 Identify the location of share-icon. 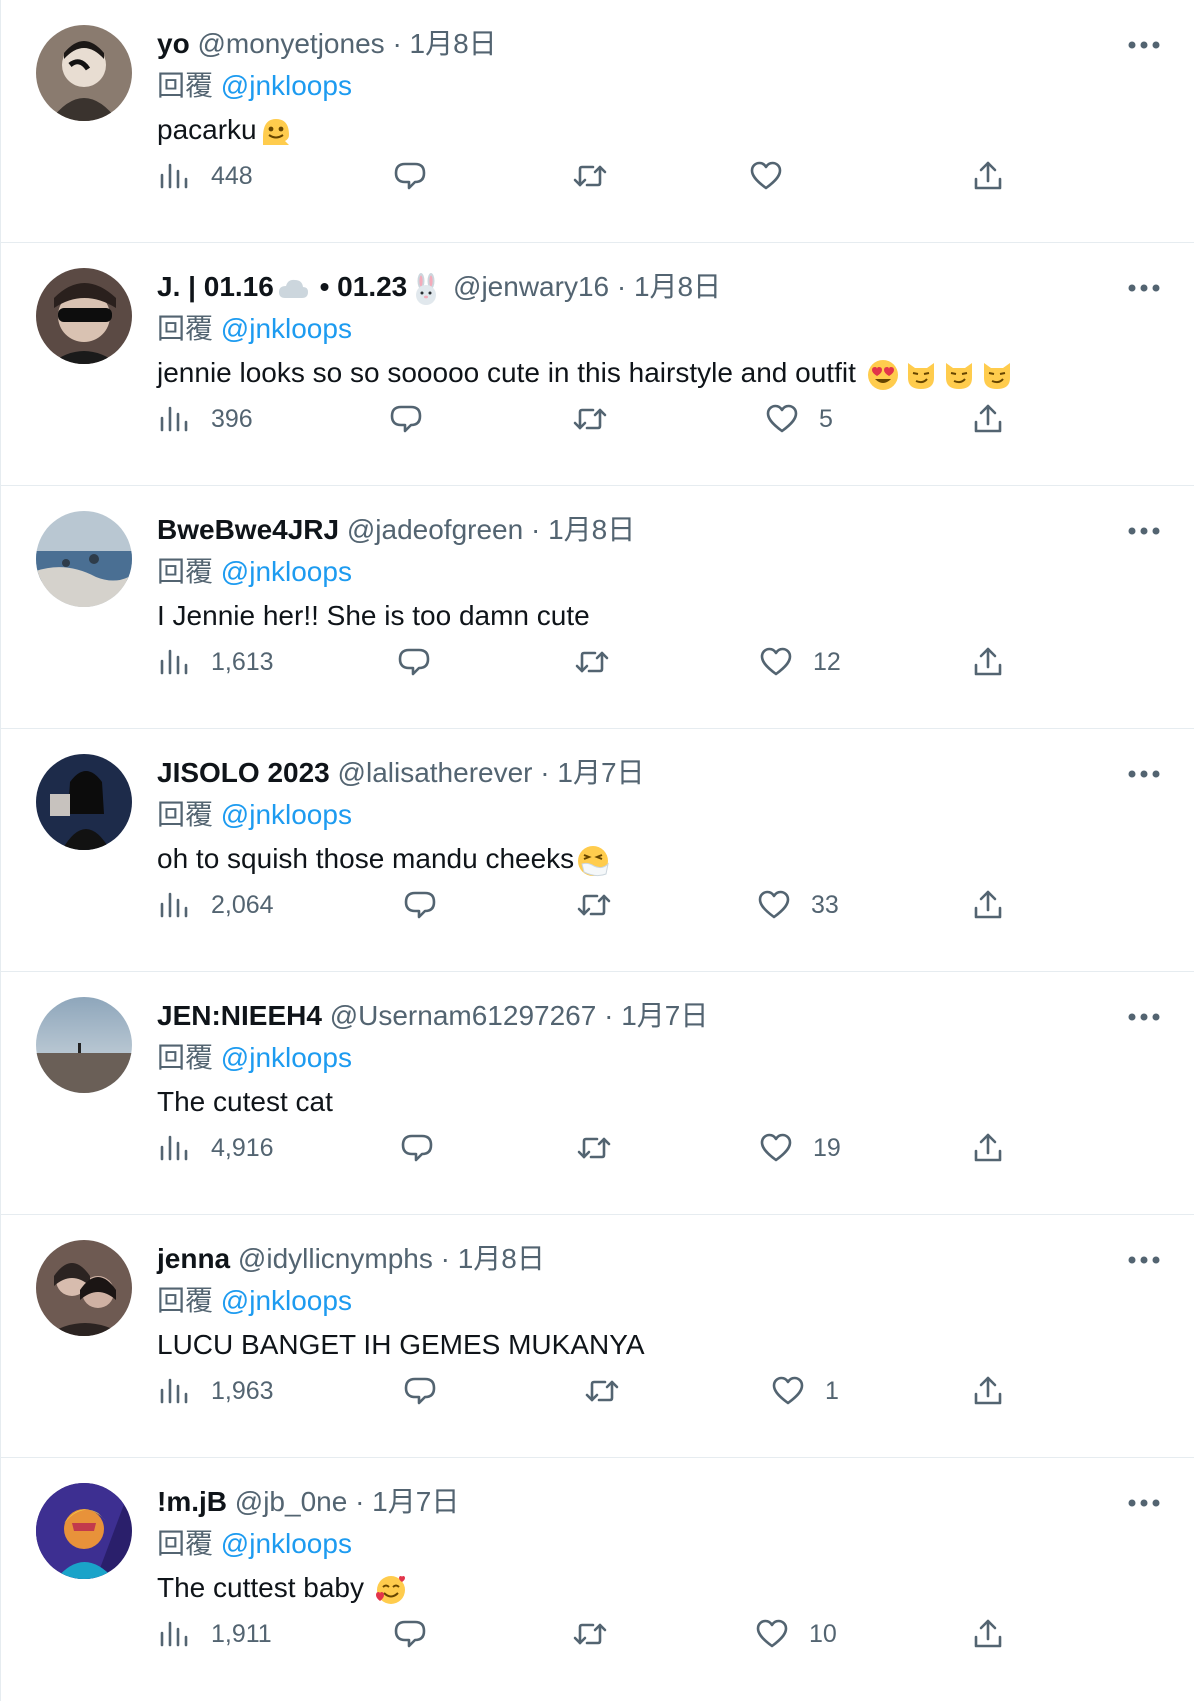
(988, 1634).